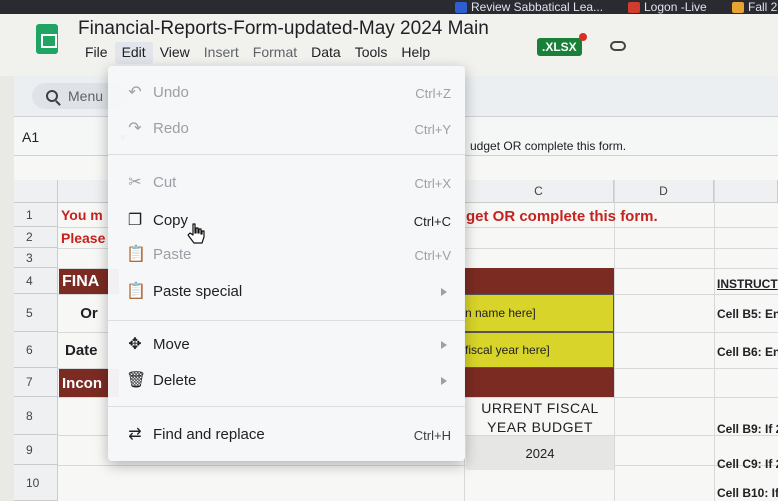 The image size is (778, 501). What do you see at coordinates (746, 492) in the screenshot?
I see `cell-e11: Cell B10: If` at bounding box center [746, 492].